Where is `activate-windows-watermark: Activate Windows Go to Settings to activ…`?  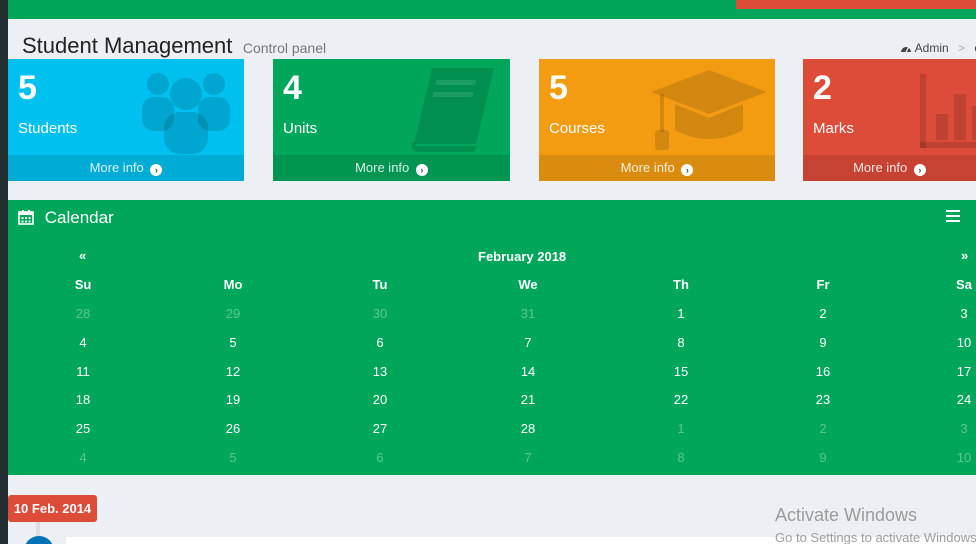 activate-windows-watermark: Activate Windows Go to Settings to activ… is located at coordinates (875, 524).